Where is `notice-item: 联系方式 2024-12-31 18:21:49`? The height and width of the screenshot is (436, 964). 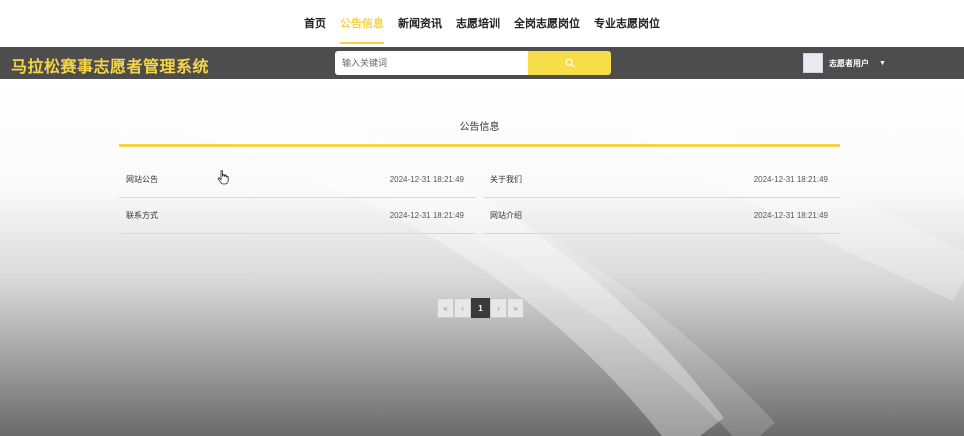
notice-item: 联系方式 2024-12-31 18:21:49 is located at coordinates (297, 216).